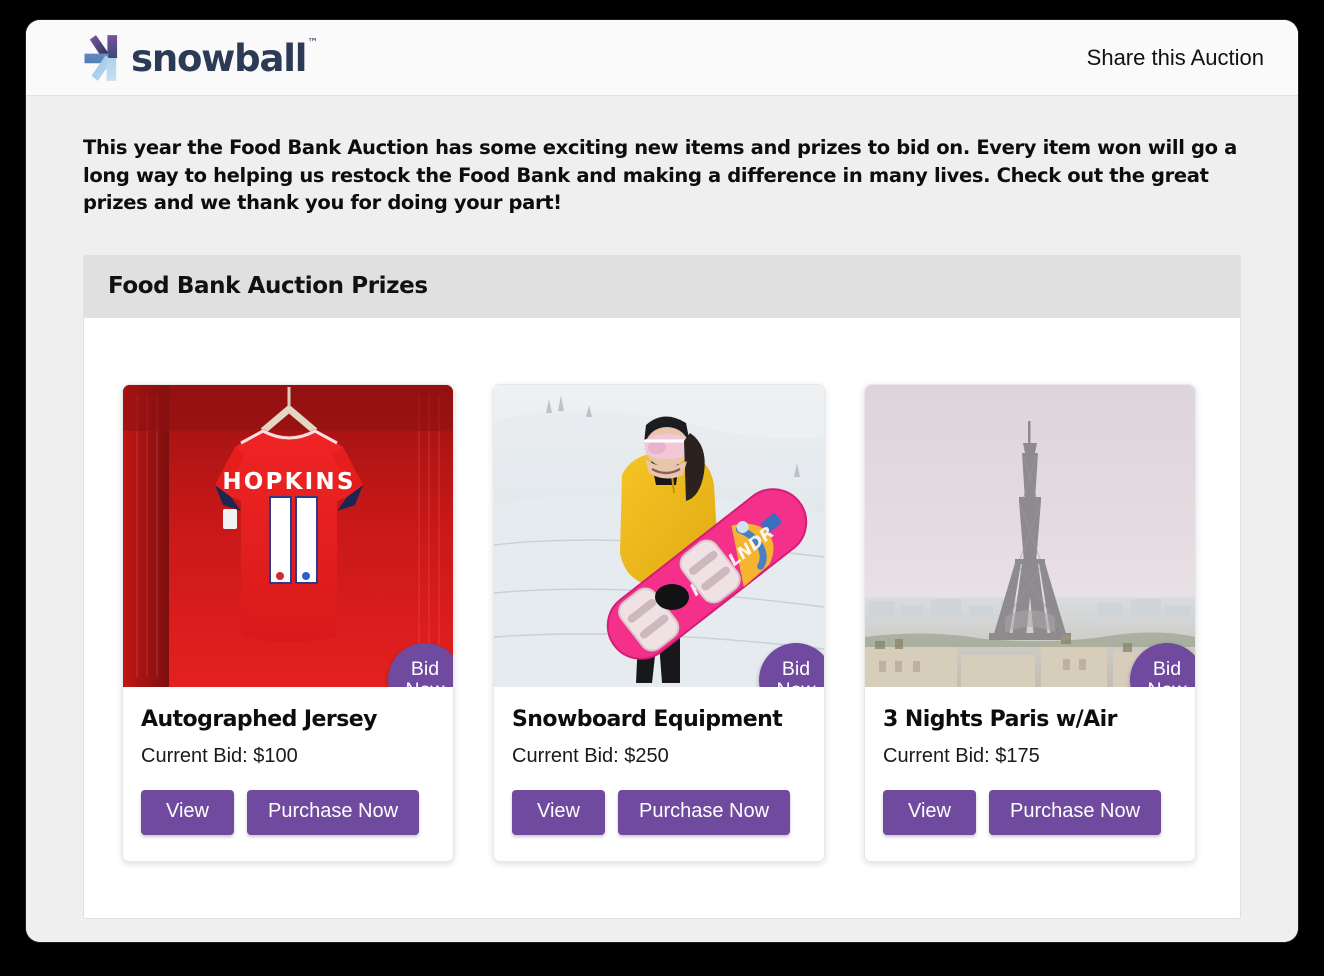  I want to click on trademark-symbol: ™, so click(313, 42).